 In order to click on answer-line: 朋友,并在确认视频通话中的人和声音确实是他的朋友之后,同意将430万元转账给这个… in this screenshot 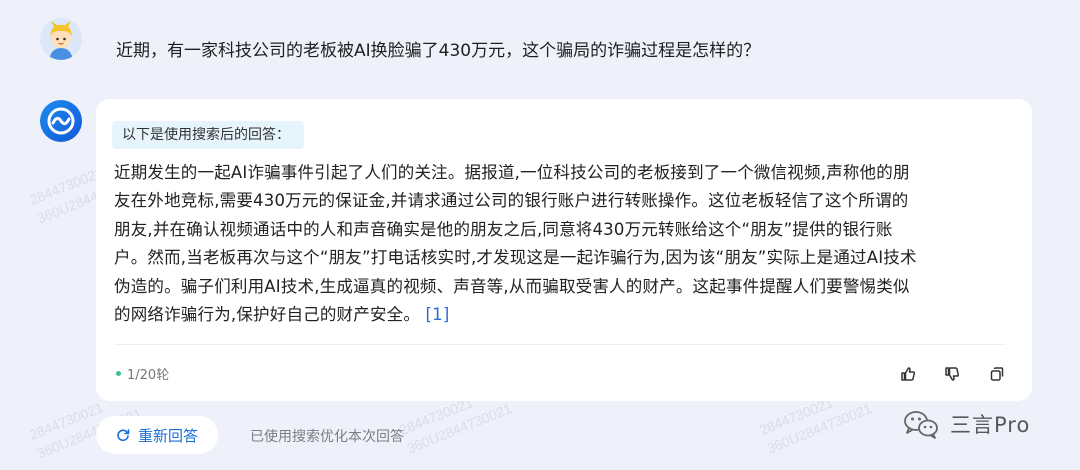, I will do `click(503, 229)`.